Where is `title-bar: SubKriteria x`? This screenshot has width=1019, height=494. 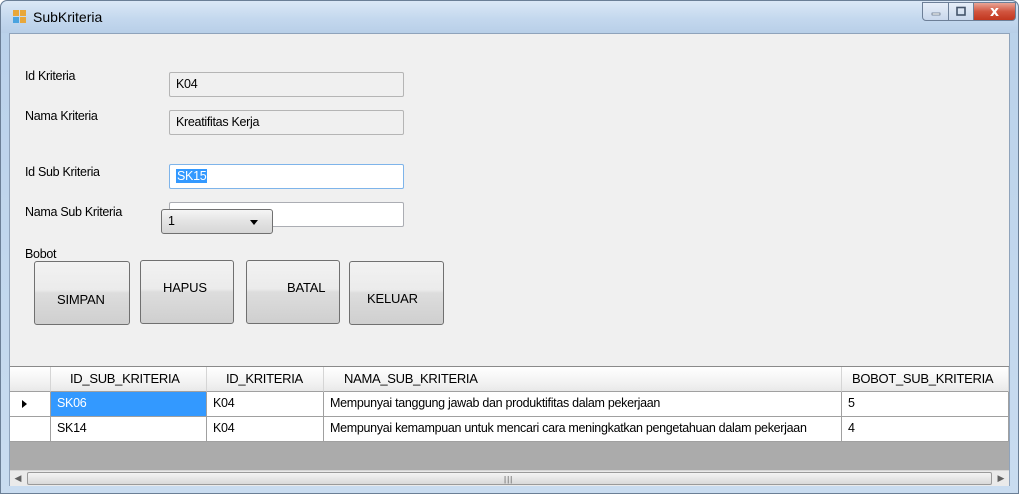 title-bar: SubKriteria x is located at coordinates (509, 17).